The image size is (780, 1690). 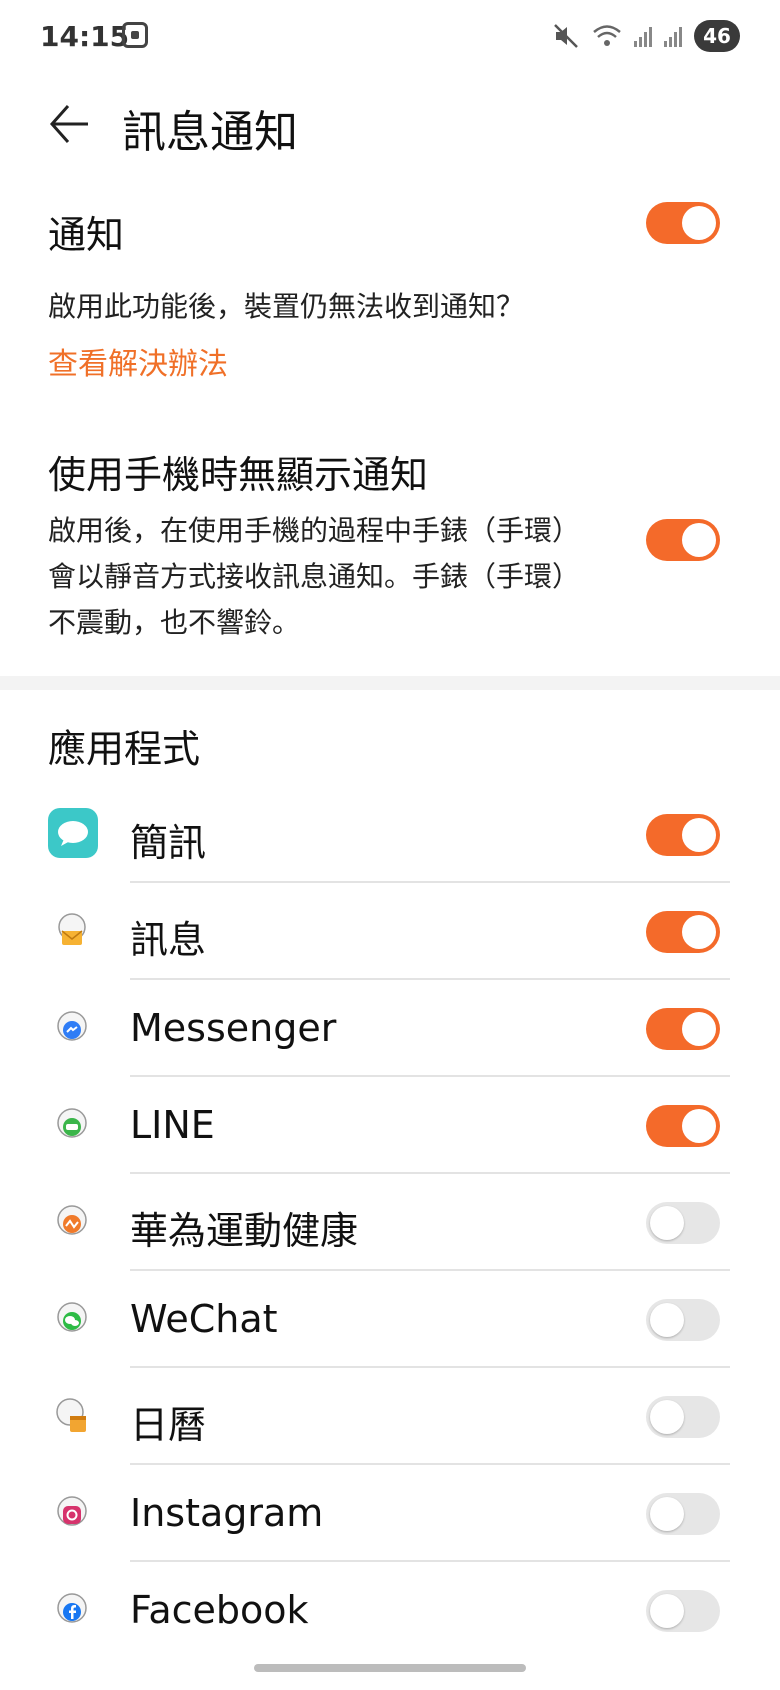 I want to click on back-button, so click(x=72, y=124).